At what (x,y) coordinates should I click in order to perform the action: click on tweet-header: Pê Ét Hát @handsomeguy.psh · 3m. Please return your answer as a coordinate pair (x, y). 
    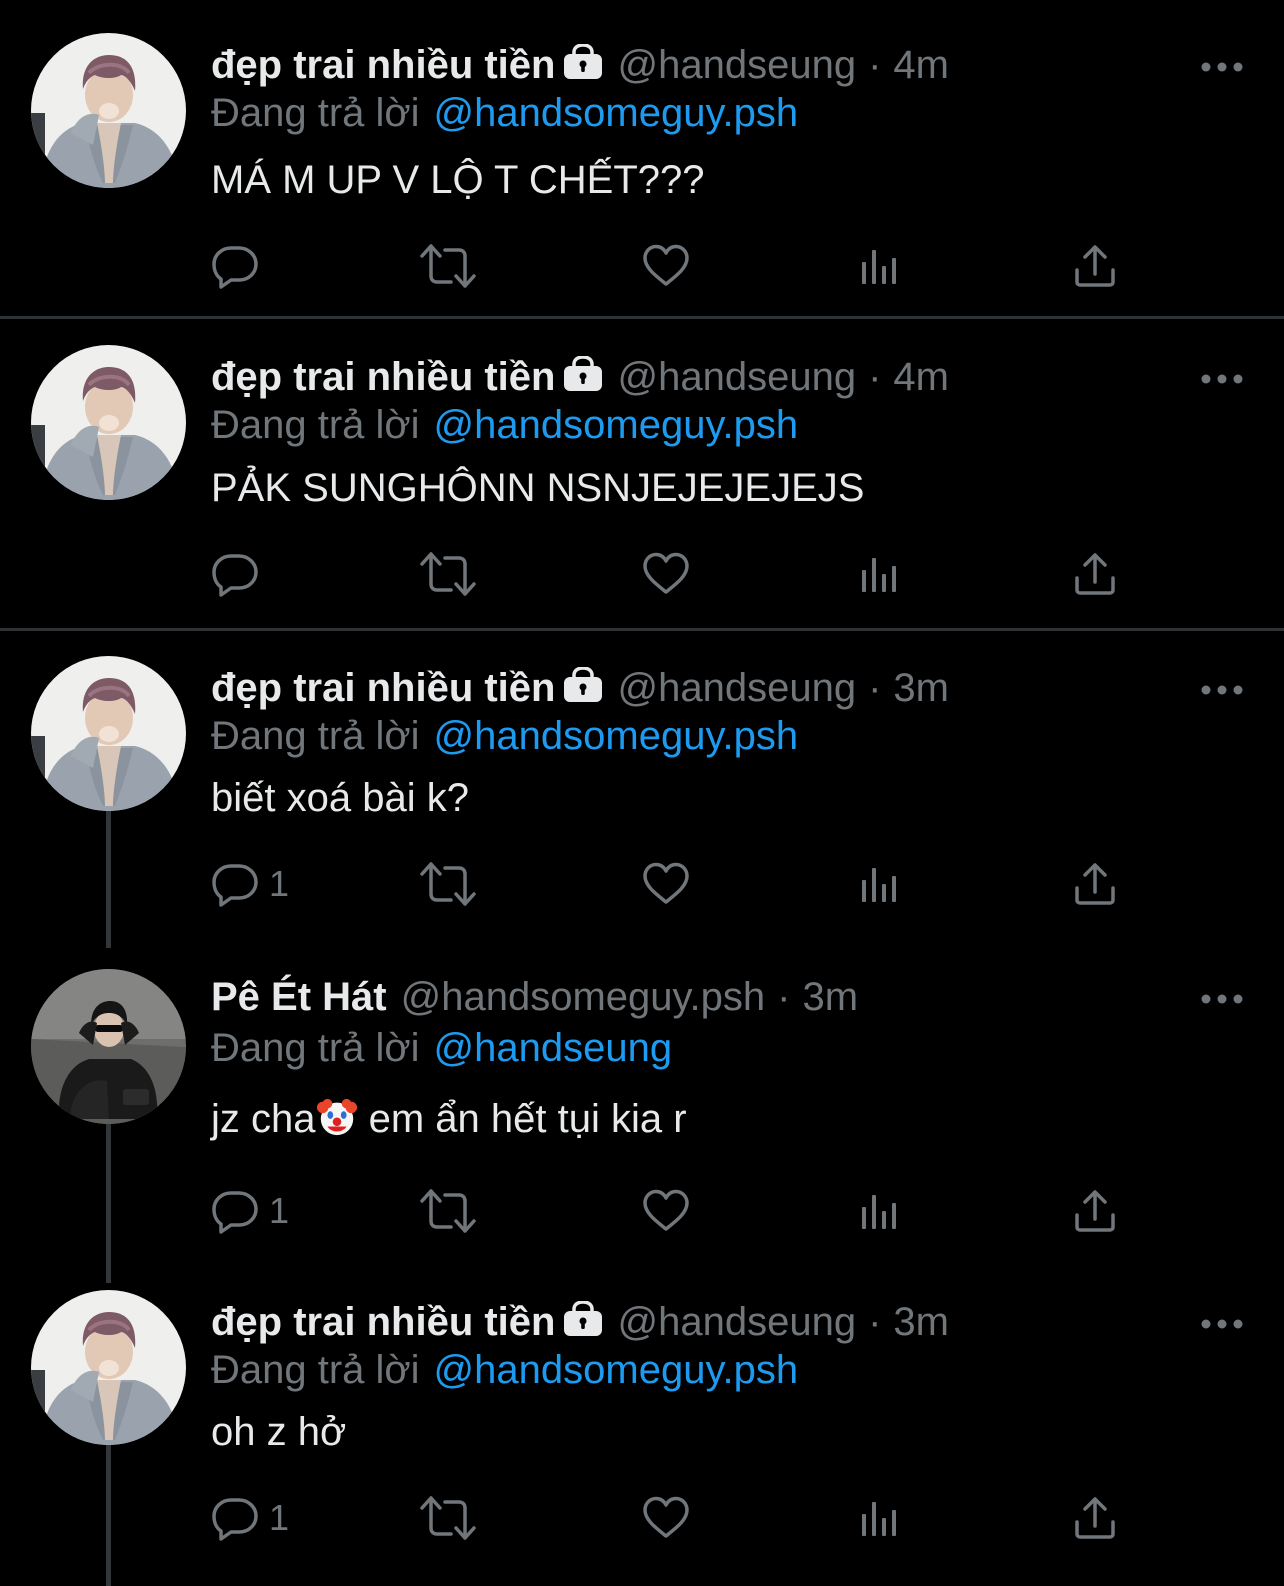
    Looking at the image, I should click on (534, 997).